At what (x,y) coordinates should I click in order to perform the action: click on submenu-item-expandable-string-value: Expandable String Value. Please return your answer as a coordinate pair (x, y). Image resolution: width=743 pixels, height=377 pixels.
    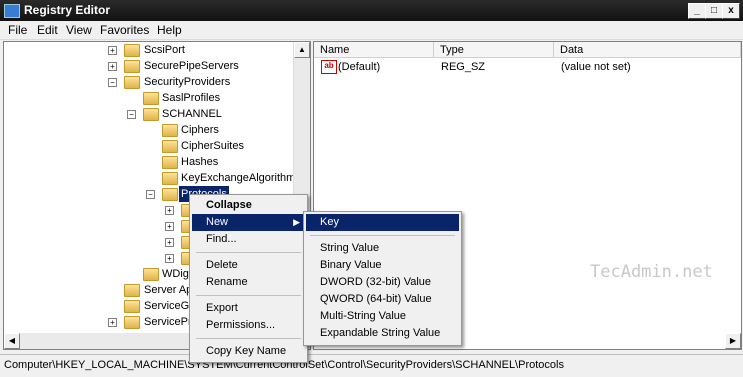
    Looking at the image, I should click on (382, 333).